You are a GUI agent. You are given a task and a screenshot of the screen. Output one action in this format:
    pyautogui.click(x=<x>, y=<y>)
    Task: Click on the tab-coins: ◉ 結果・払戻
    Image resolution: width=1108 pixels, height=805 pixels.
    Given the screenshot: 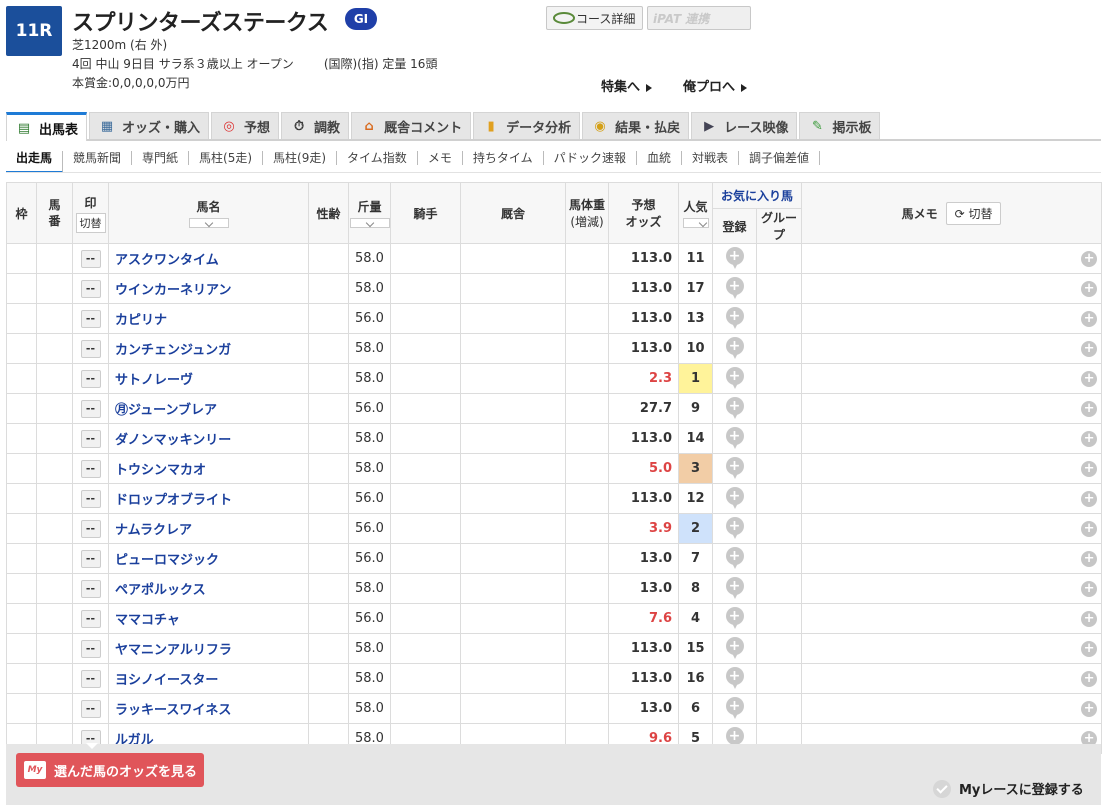 What is the action you would take?
    pyautogui.click(x=636, y=126)
    